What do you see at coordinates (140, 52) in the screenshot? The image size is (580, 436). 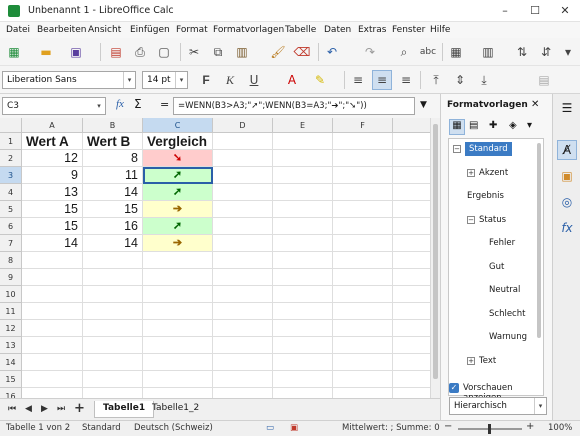 I see `print-icon: ⎙` at bounding box center [140, 52].